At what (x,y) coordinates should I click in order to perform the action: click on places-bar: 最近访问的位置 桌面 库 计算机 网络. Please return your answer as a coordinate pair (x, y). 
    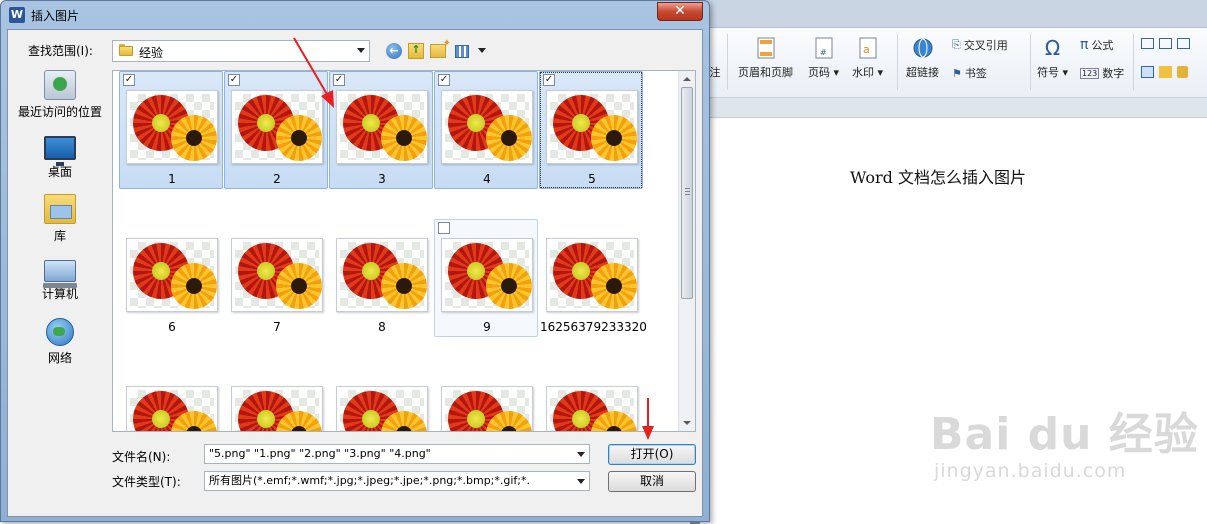
    Looking at the image, I should click on (60, 240).